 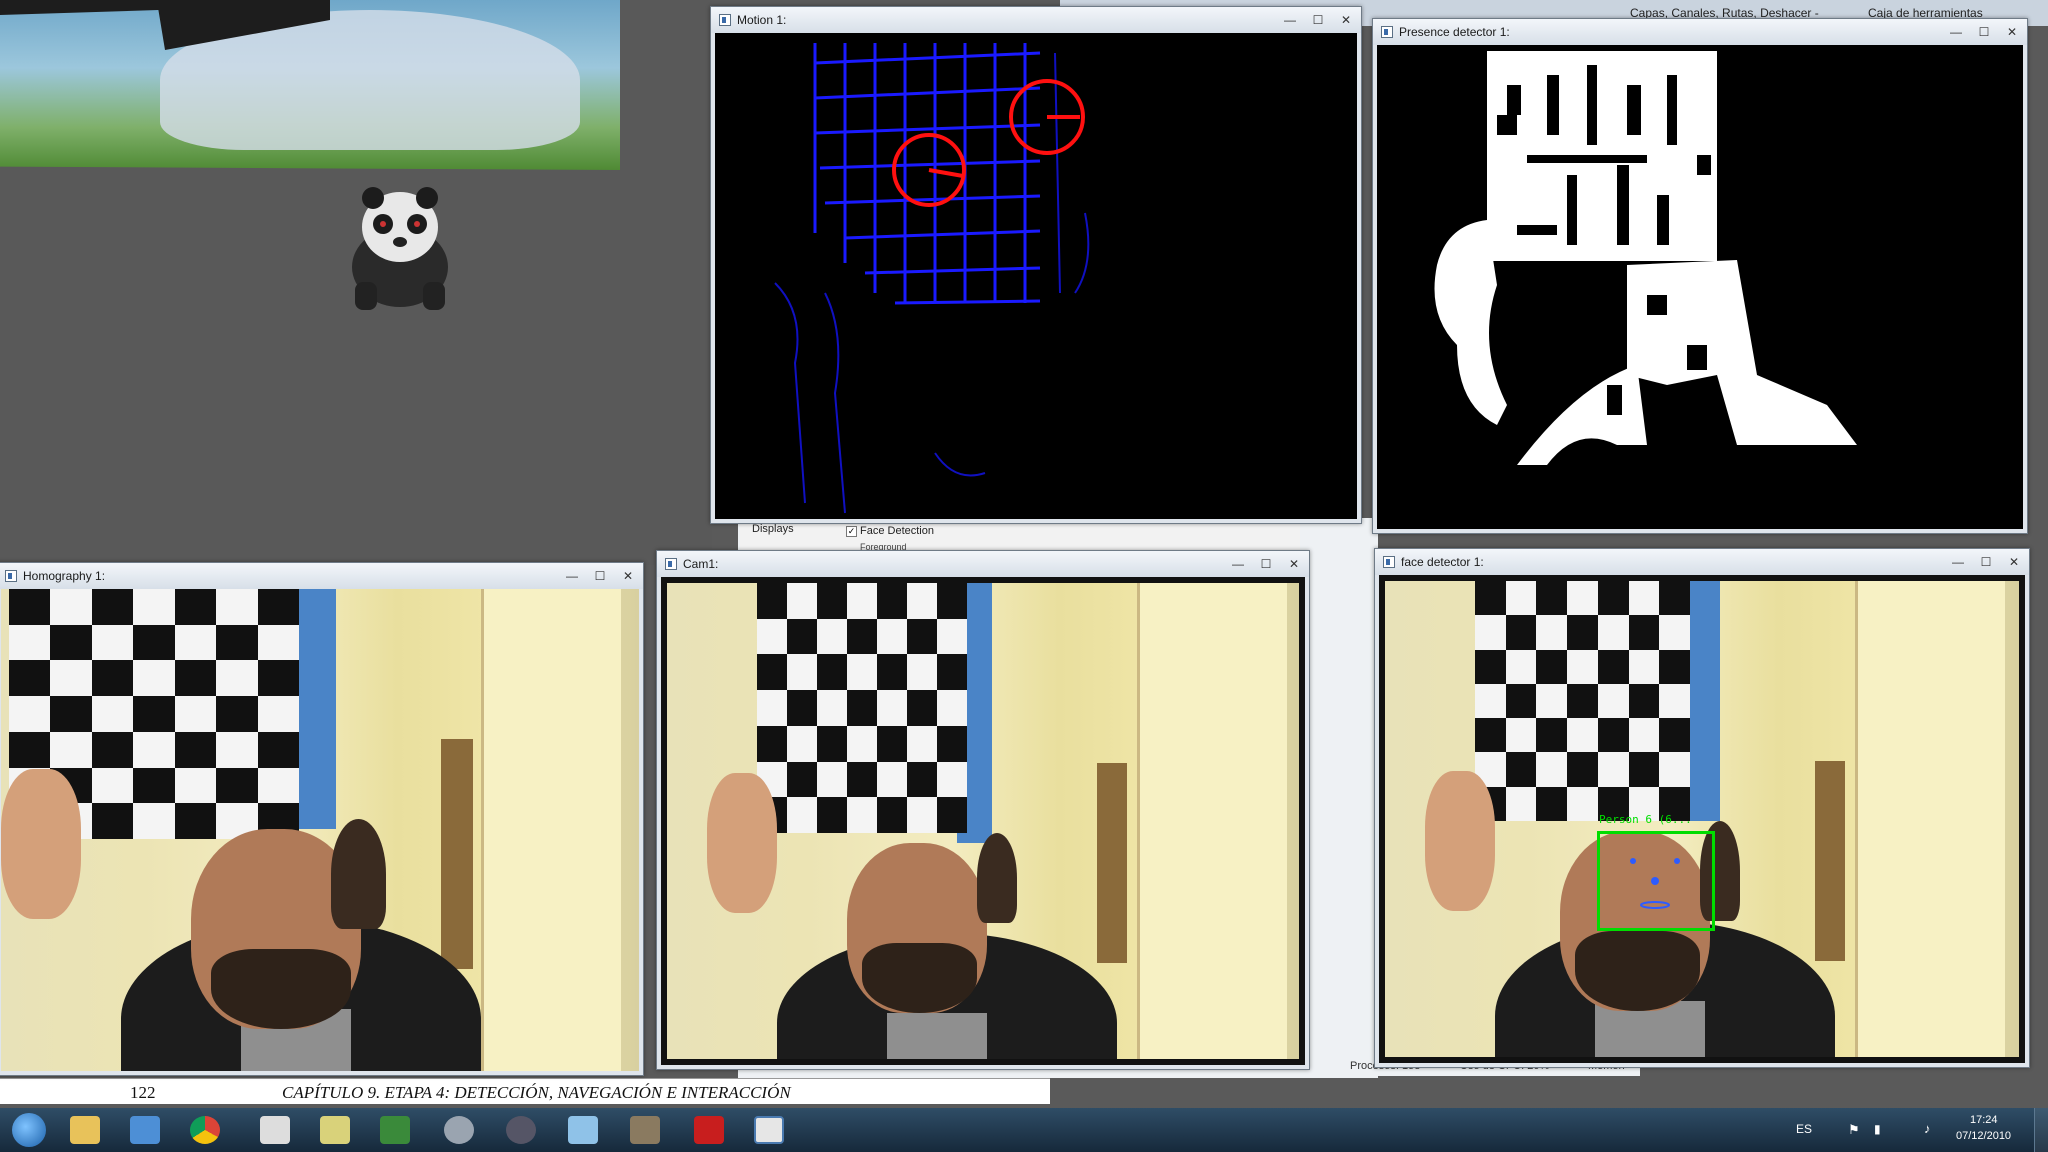 I want to click on presence-mask-view, so click(x=1700, y=287).